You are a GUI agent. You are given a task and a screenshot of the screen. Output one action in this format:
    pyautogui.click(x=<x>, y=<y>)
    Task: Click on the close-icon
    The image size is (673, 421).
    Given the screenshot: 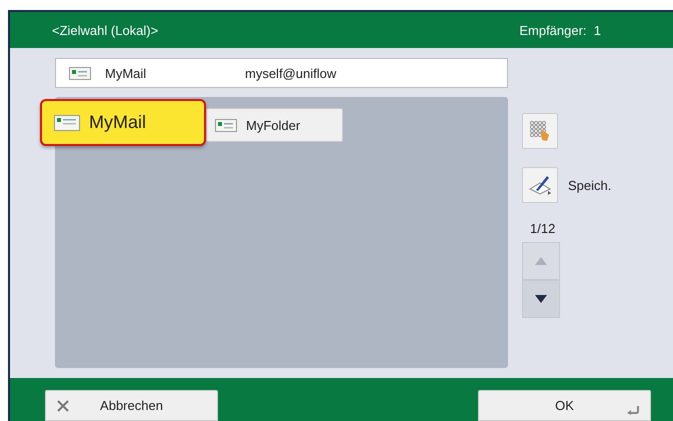 What is the action you would take?
    pyautogui.click(x=63, y=406)
    